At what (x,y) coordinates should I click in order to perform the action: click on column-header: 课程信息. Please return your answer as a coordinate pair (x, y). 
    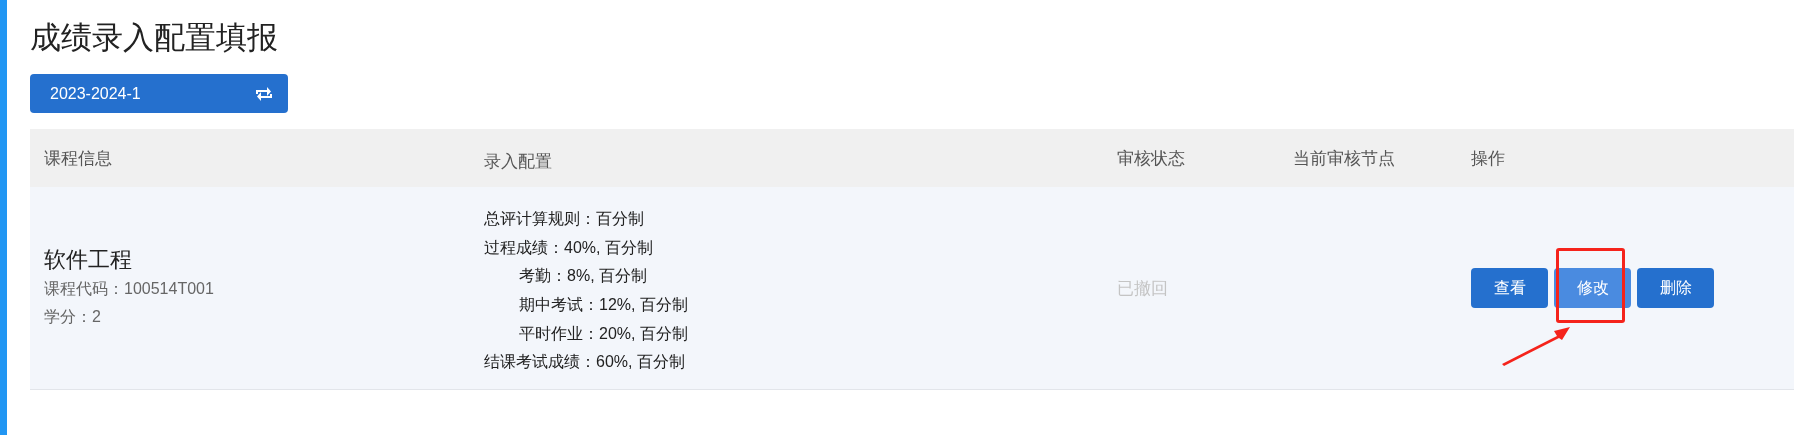
    Looking at the image, I should click on (78, 158).